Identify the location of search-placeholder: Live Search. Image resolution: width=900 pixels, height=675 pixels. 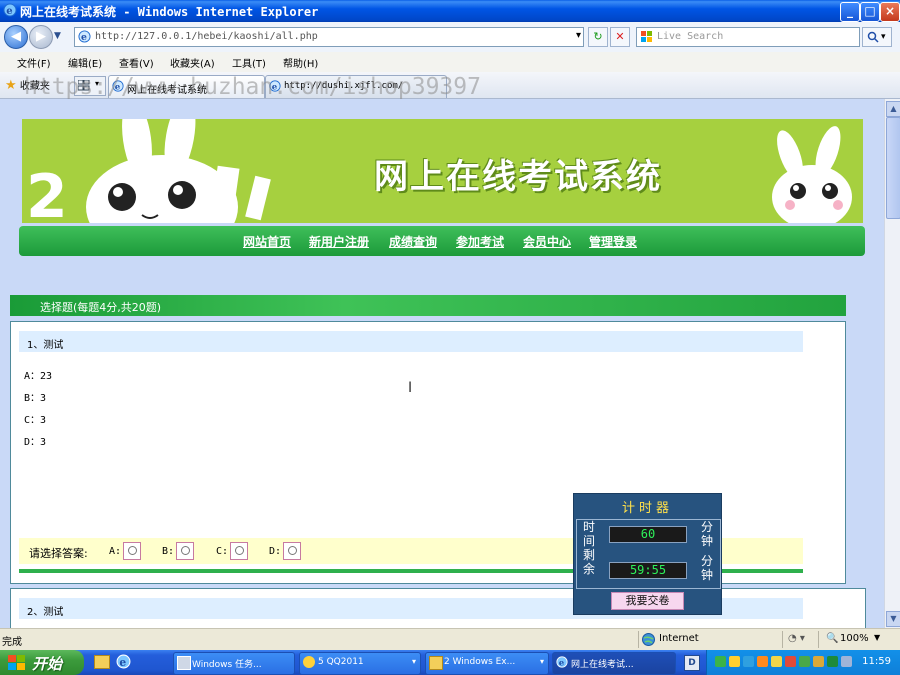
(690, 36).